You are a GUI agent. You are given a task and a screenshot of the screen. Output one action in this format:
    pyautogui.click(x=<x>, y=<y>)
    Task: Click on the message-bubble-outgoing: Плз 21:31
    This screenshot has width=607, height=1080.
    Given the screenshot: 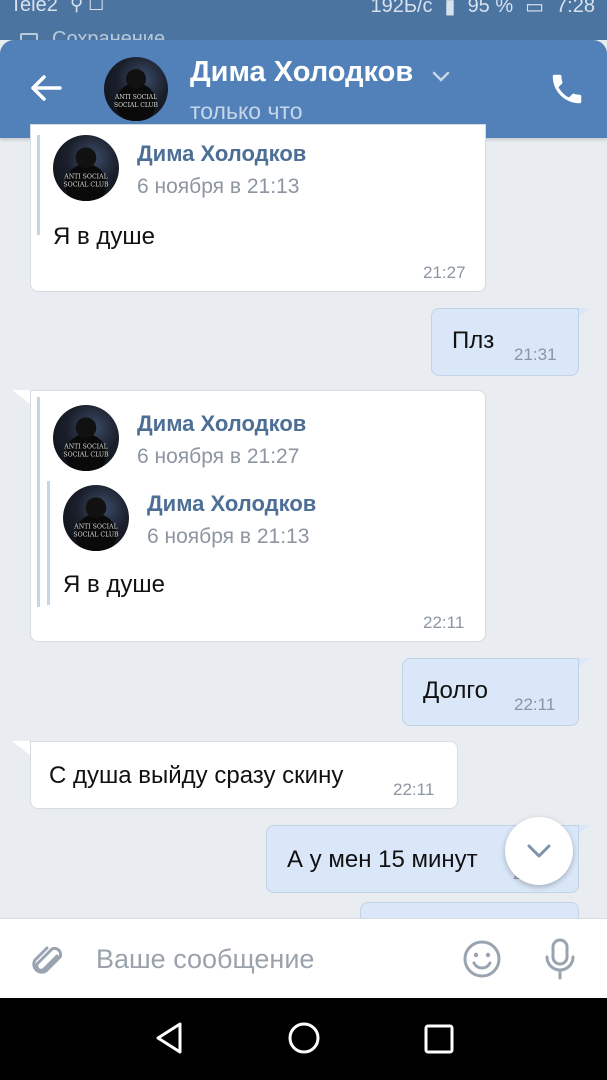 What is the action you would take?
    pyautogui.click(x=505, y=342)
    